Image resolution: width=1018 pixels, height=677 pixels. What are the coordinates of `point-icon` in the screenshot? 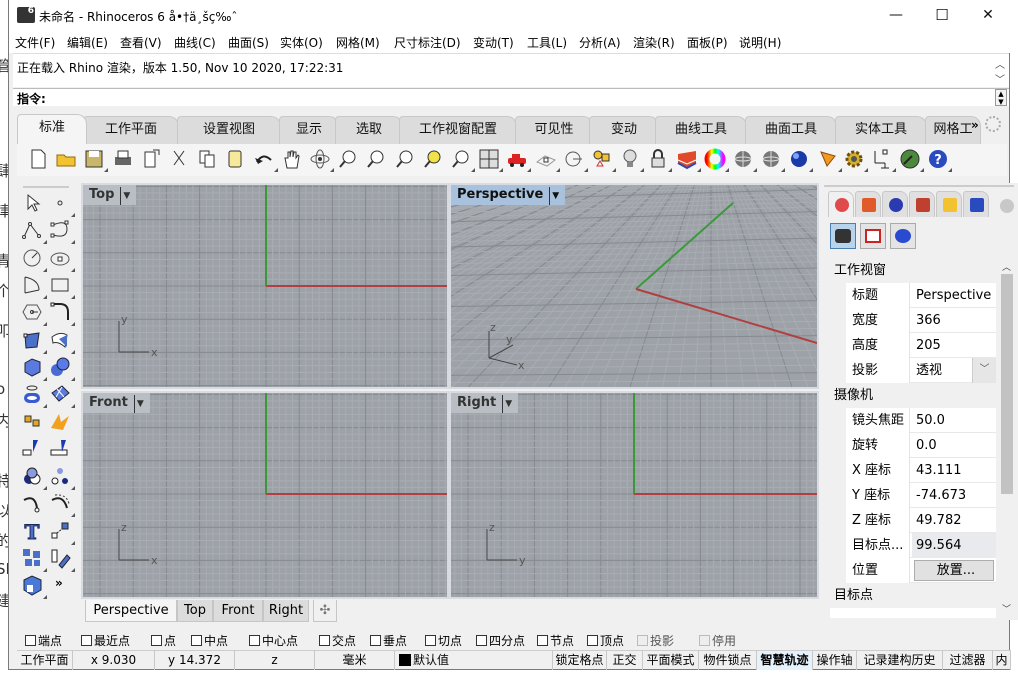 It's located at (62, 204).